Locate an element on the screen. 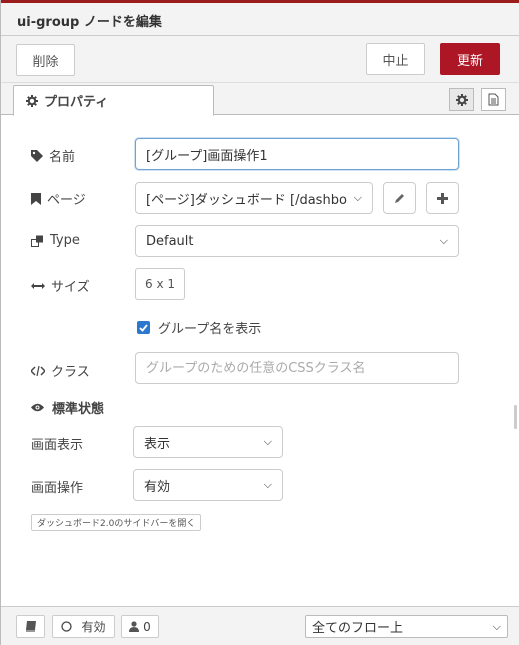  cancel-button: 中止 is located at coordinates (395, 59).